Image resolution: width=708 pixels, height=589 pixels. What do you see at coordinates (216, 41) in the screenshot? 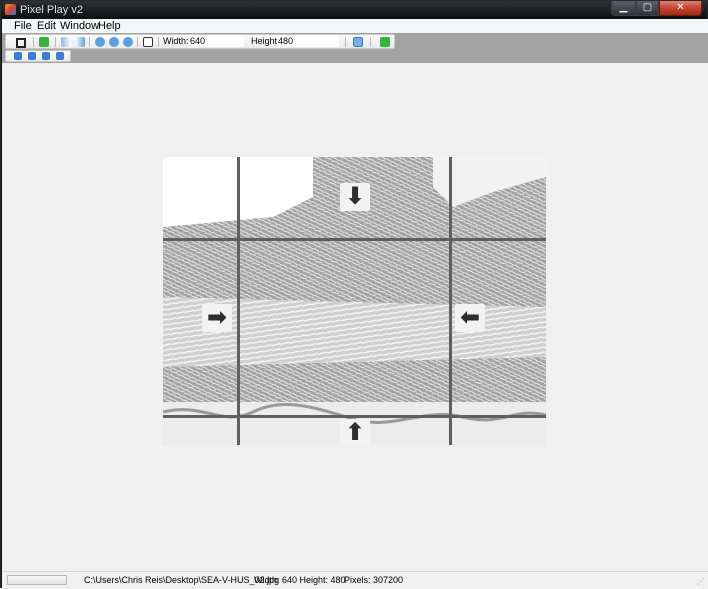
I see `width-input: 640` at bounding box center [216, 41].